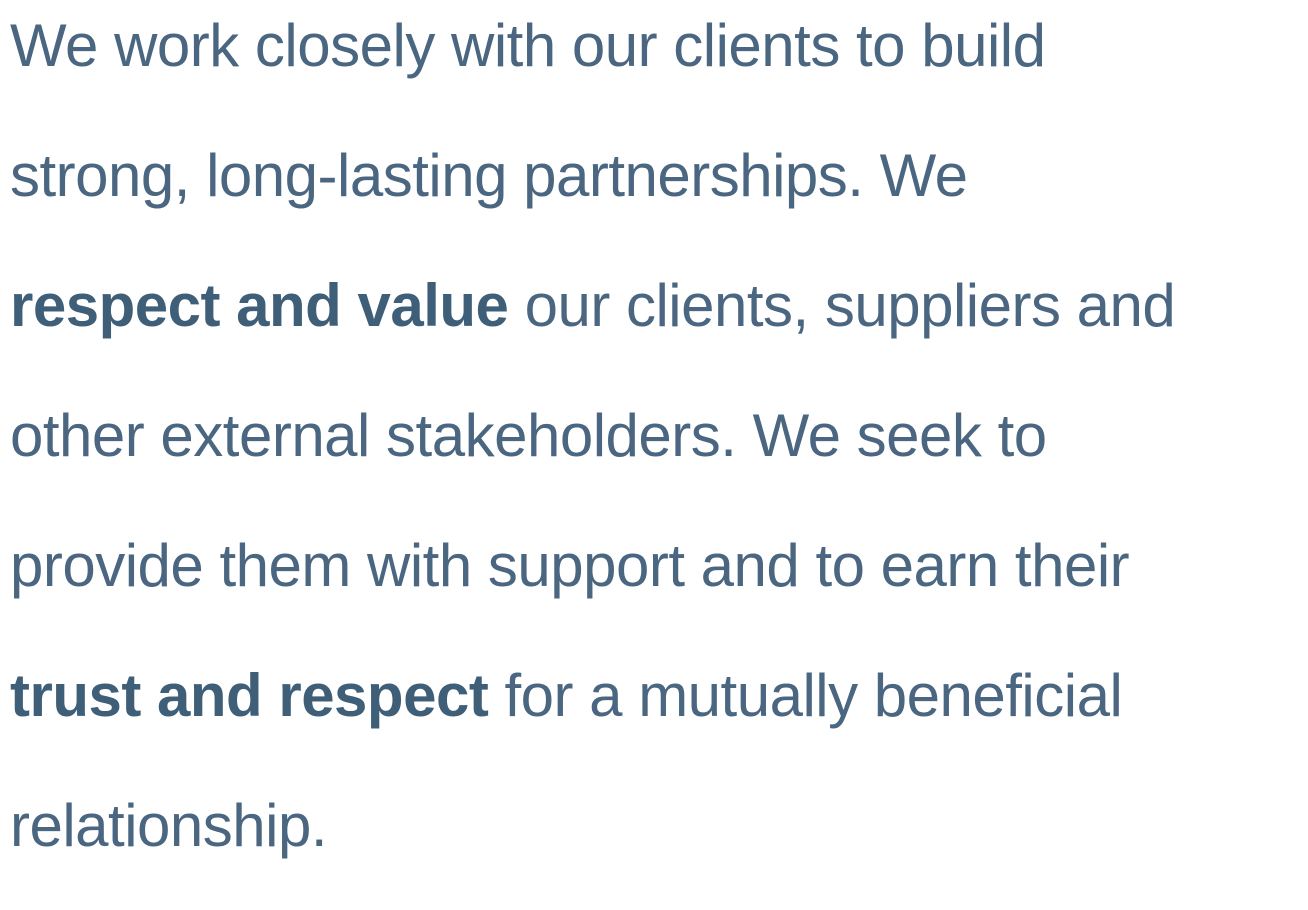  Describe the element at coordinates (249, 695) in the screenshot. I see `emphasis-trust-and-respect: trust and respect` at that location.